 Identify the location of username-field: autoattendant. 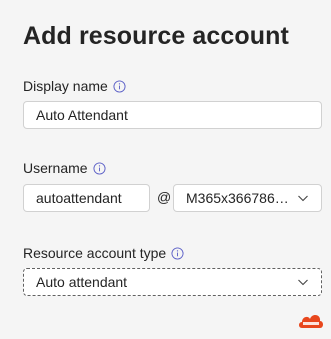
(86, 198).